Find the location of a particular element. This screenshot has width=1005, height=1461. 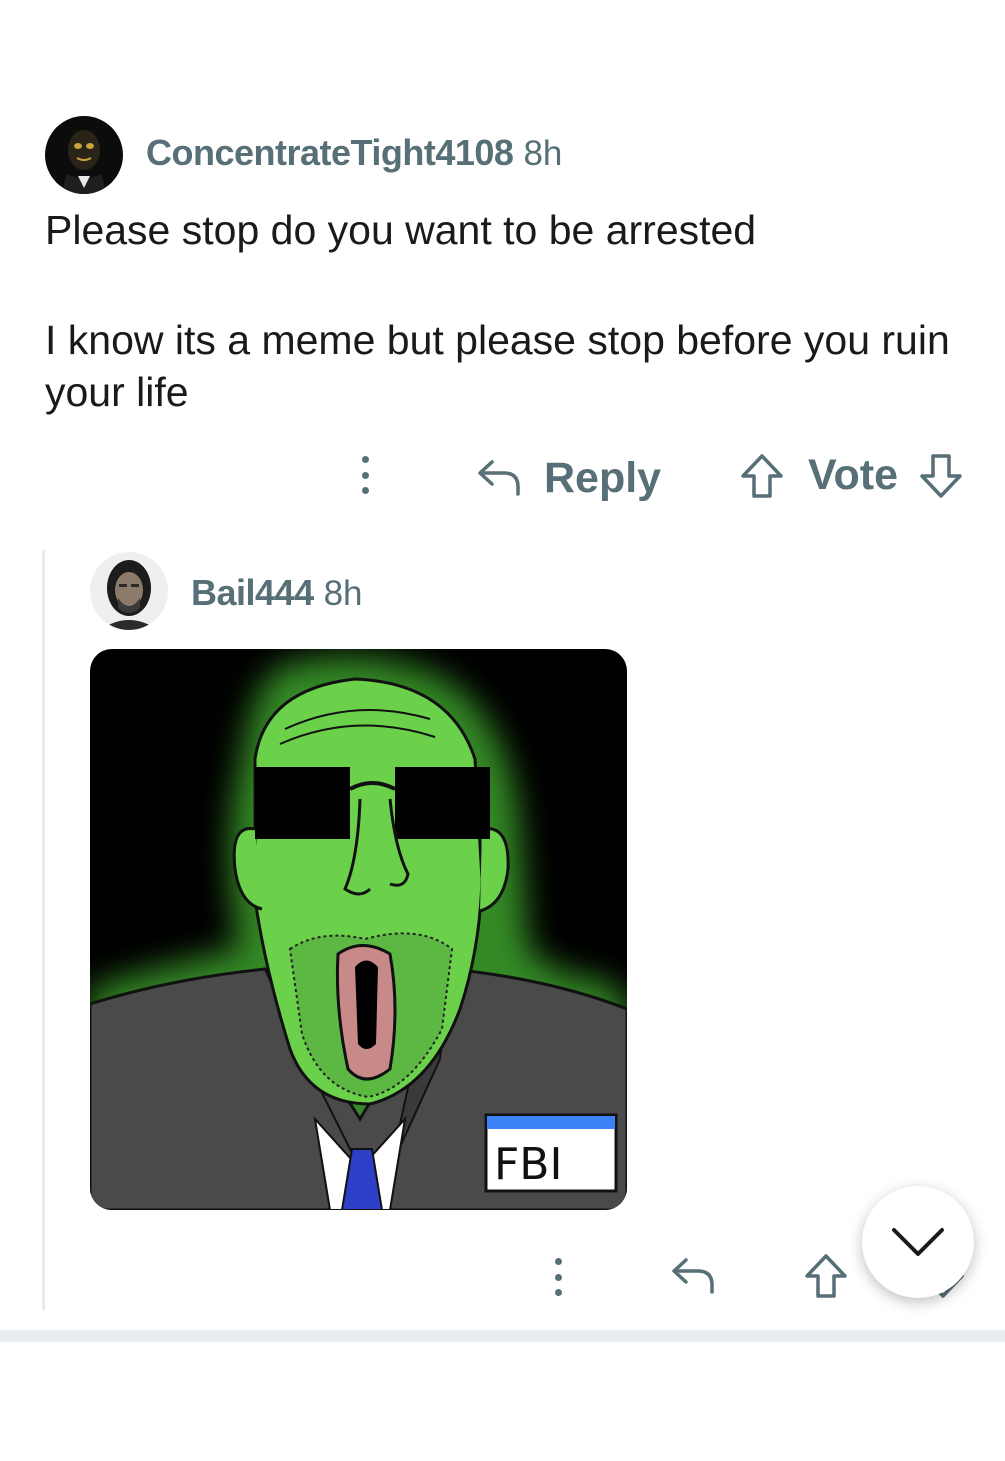

vote-score: Vote is located at coordinates (853, 475).